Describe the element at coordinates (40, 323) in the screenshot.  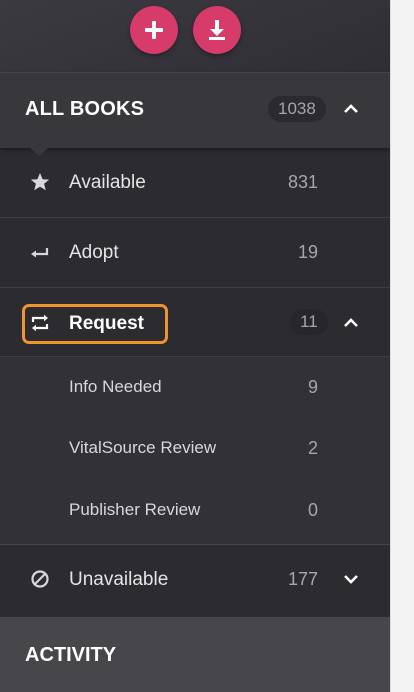
I see `repeat-icon` at that location.